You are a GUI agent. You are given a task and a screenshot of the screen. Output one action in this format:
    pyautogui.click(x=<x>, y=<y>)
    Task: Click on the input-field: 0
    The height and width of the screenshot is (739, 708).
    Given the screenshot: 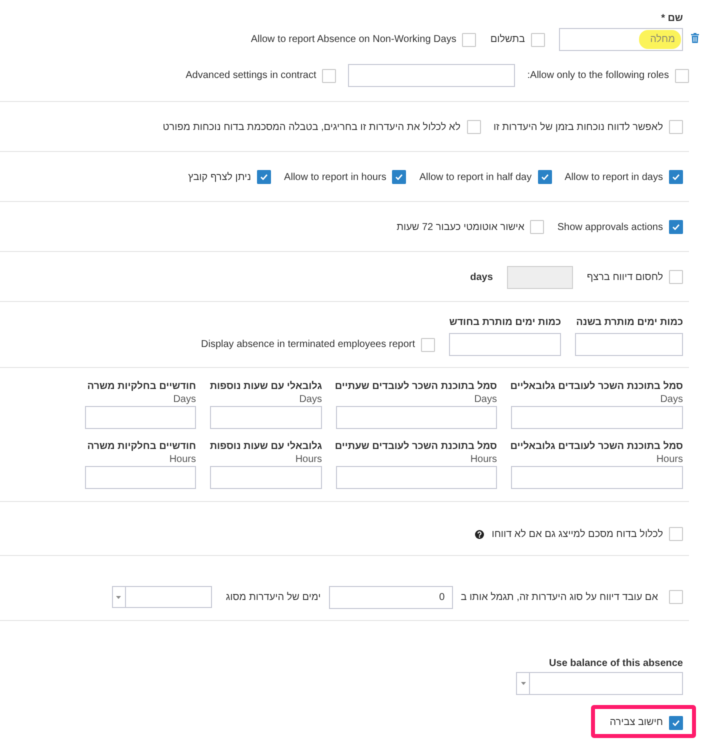 What is the action you would take?
    pyautogui.click(x=390, y=597)
    